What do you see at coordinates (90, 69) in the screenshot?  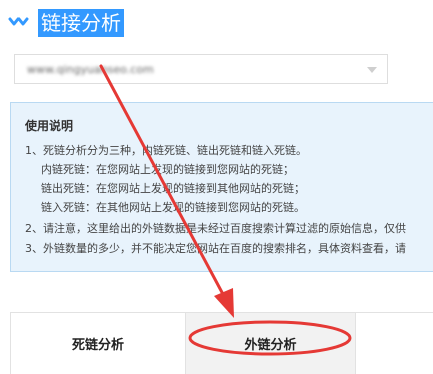 I see `site-select-value: www.qingyuanseo.com` at bounding box center [90, 69].